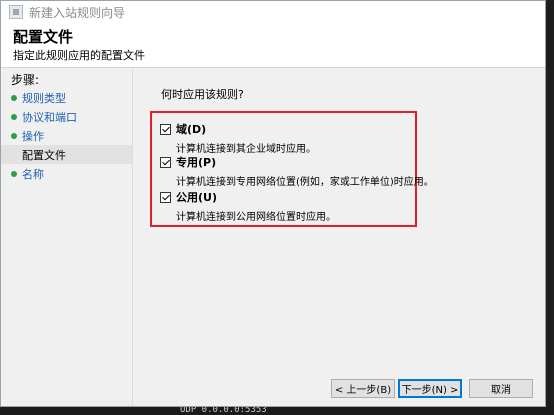 This screenshot has width=554, height=415. Describe the element at coordinates (66, 173) in the screenshot. I see `step-name: 名称` at that location.